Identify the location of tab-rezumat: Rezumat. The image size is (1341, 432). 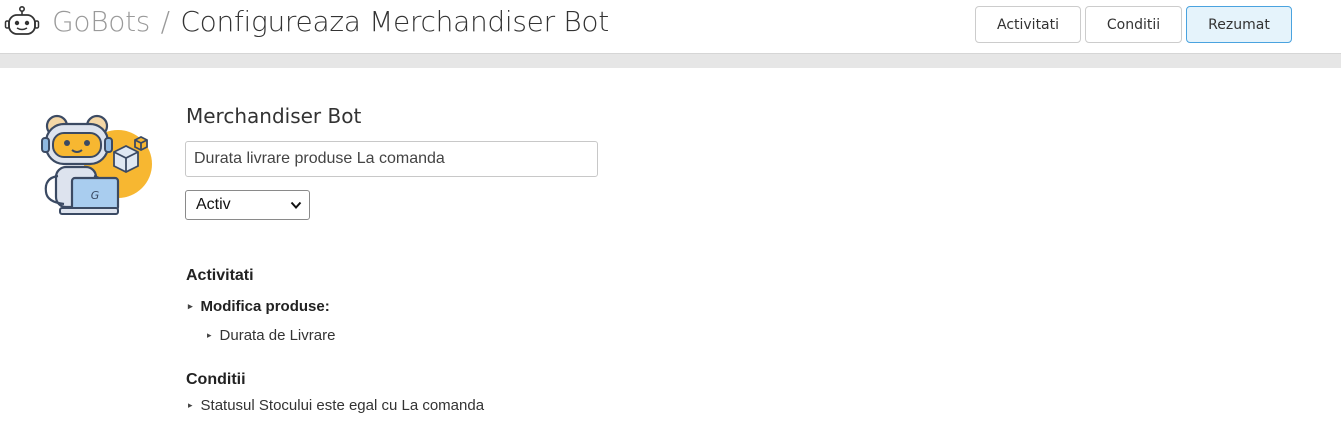
(1239, 24).